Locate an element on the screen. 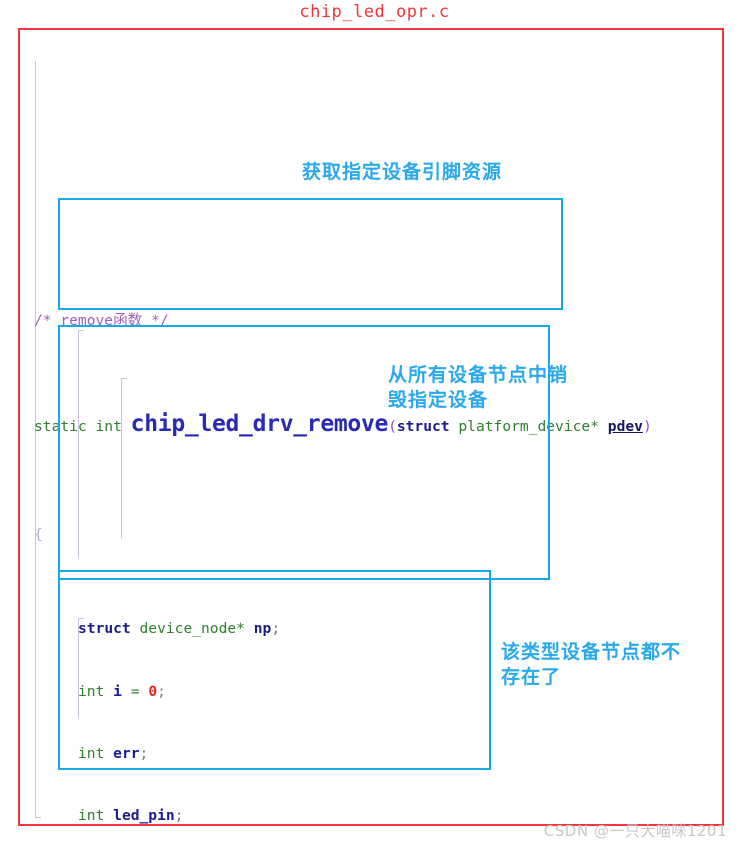 This screenshot has height=845, width=749. var-np: np is located at coordinates (262, 629).